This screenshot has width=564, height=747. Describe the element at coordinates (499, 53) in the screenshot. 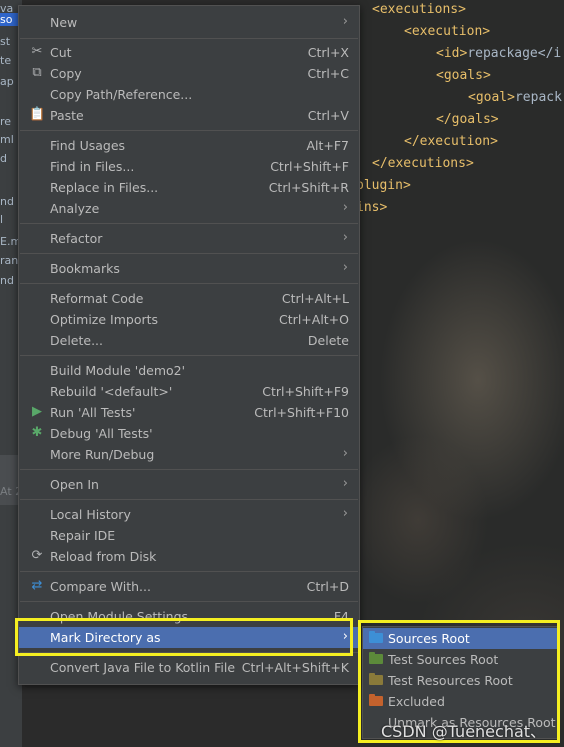

I see `code-line: <id>repackage</i` at that location.